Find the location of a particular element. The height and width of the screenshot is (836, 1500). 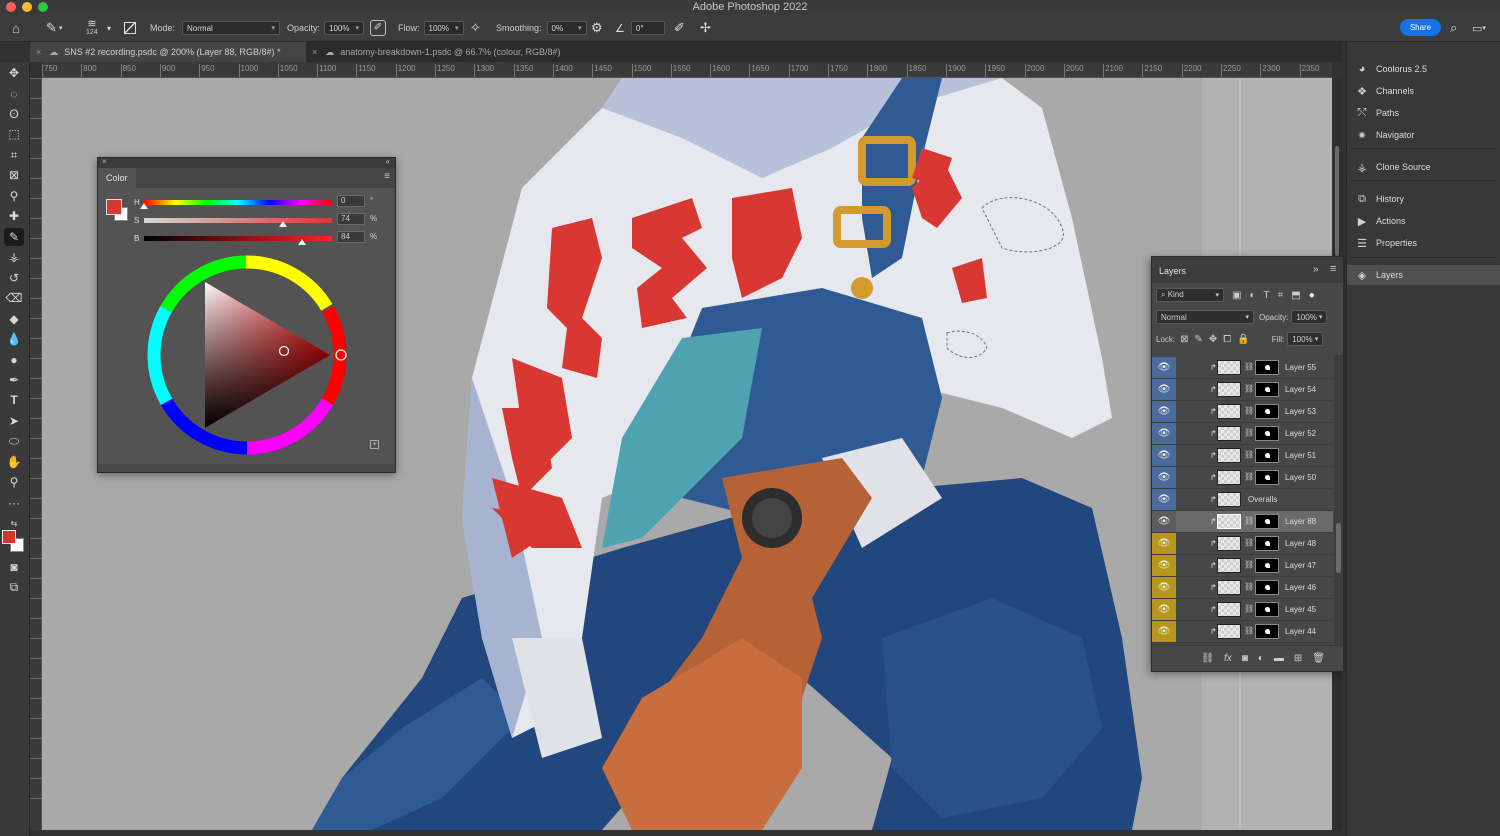

dock-item-layers: ◈ Layers is located at coordinates (1423, 275).